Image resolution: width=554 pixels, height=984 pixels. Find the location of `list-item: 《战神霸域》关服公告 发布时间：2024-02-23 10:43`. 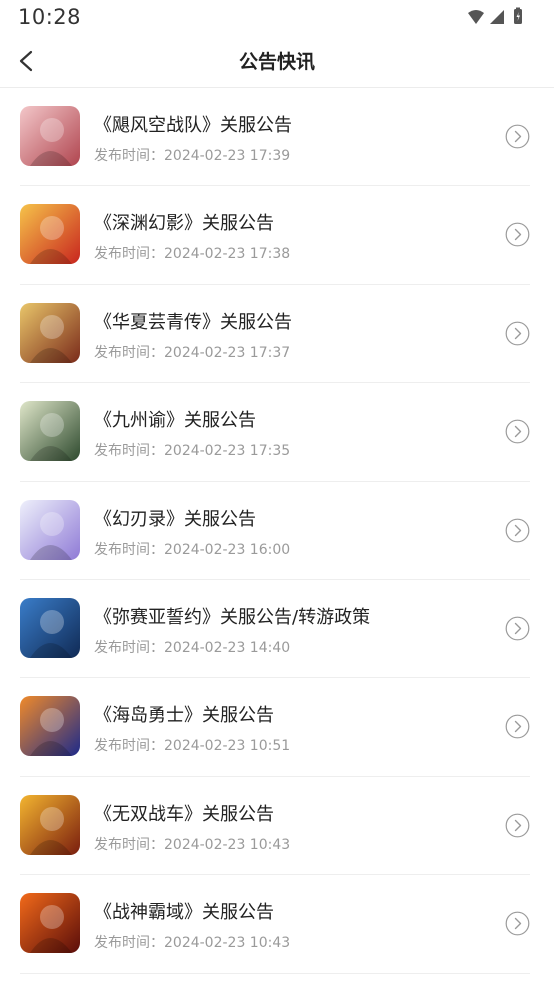

list-item: 《战神霸域》关服公告 发布时间：2024-02-23 10:43 is located at coordinates (277, 924).